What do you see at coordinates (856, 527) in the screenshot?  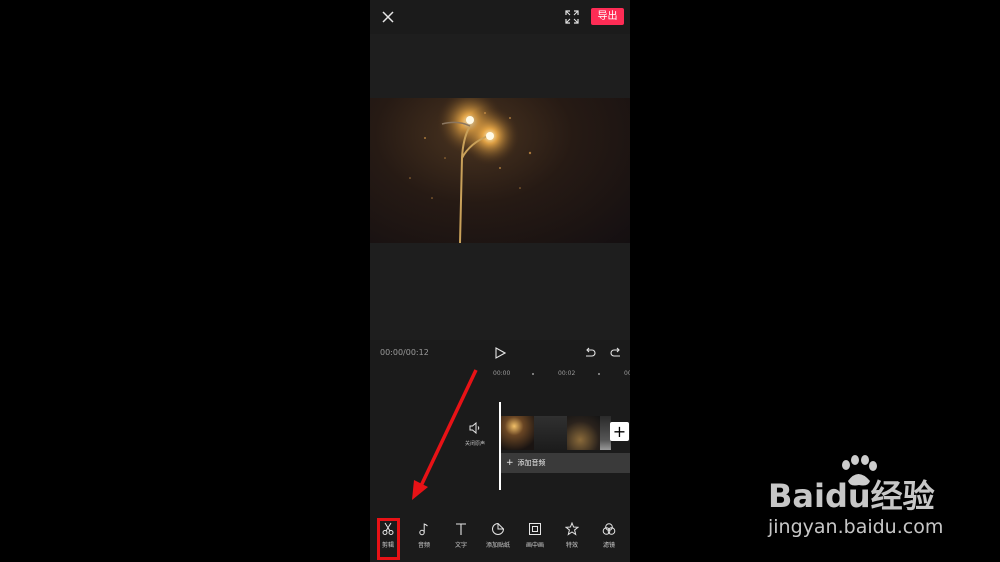 I see `watermark-url: jingyan.baidu.com` at bounding box center [856, 527].